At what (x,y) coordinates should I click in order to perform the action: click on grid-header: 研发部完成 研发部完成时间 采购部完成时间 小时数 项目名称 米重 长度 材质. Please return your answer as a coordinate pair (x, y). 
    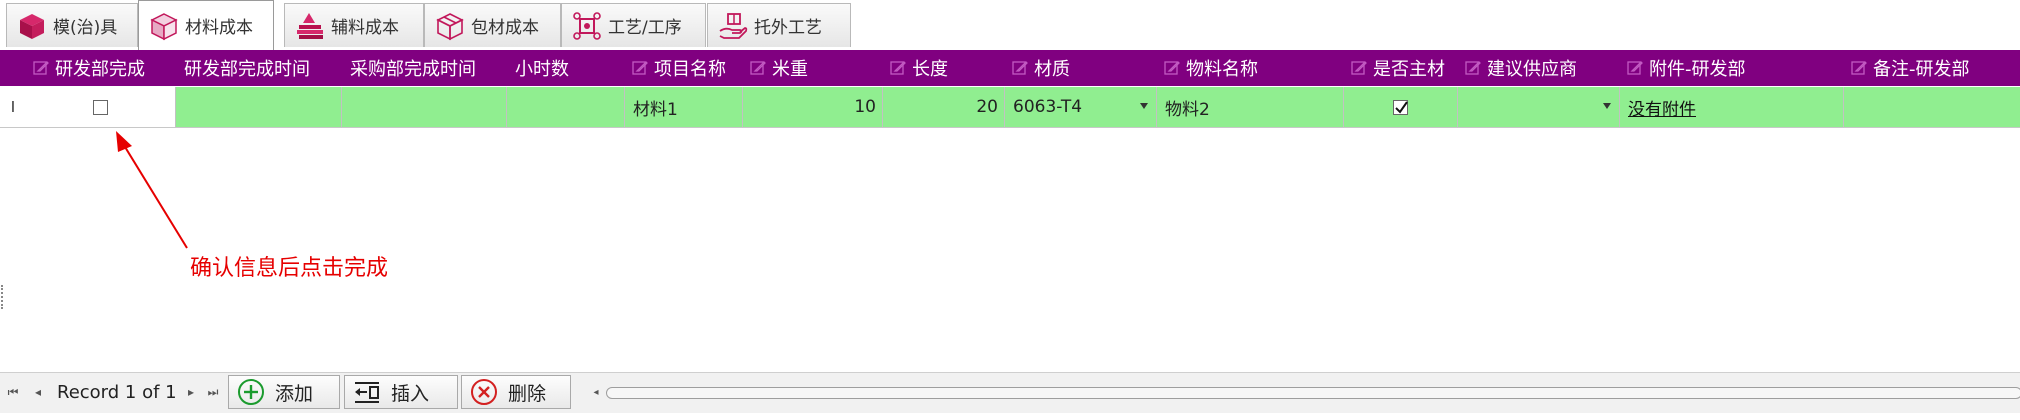
    Looking at the image, I should click on (1010, 68).